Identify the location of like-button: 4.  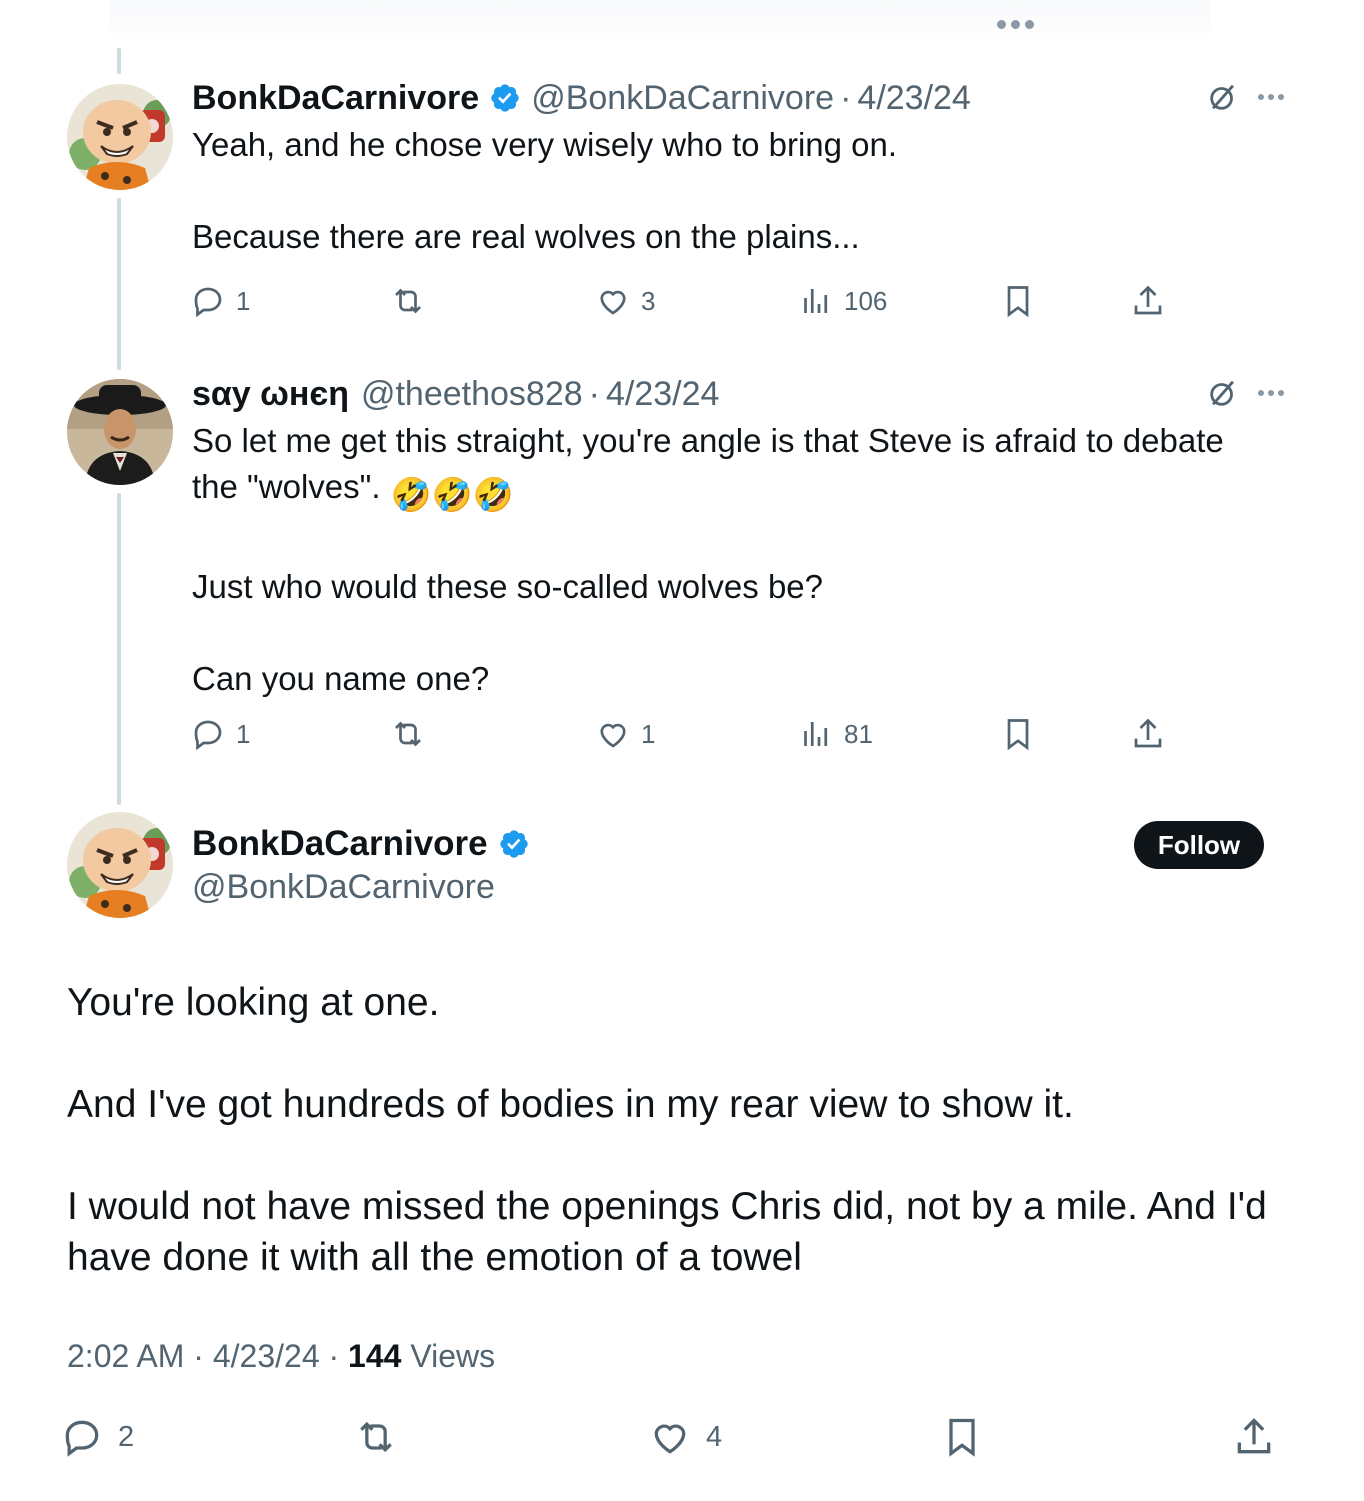
(685, 1437).